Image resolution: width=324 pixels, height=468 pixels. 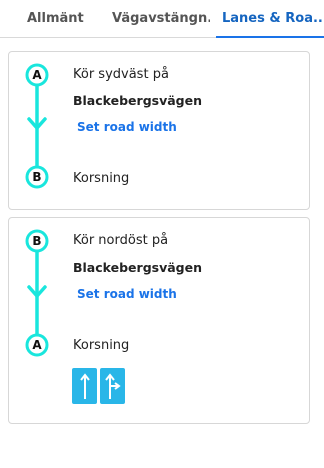 I want to click on lane-straight-right, so click(x=112, y=386).